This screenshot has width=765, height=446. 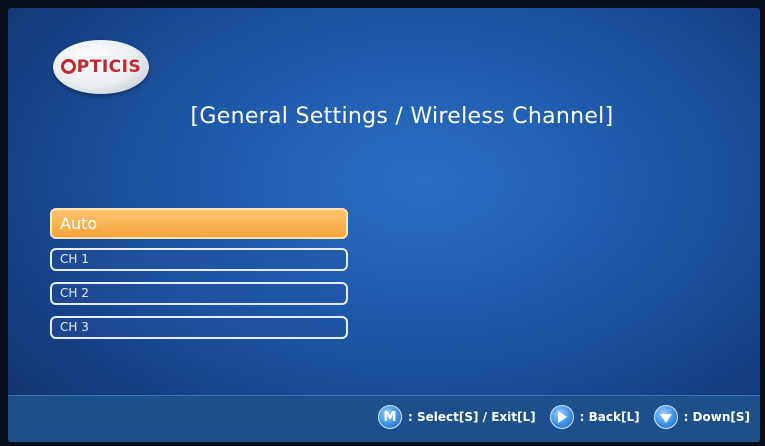 I want to click on channel-menu: Auto CH 1 CH 2 CH 3, so click(x=199, y=279).